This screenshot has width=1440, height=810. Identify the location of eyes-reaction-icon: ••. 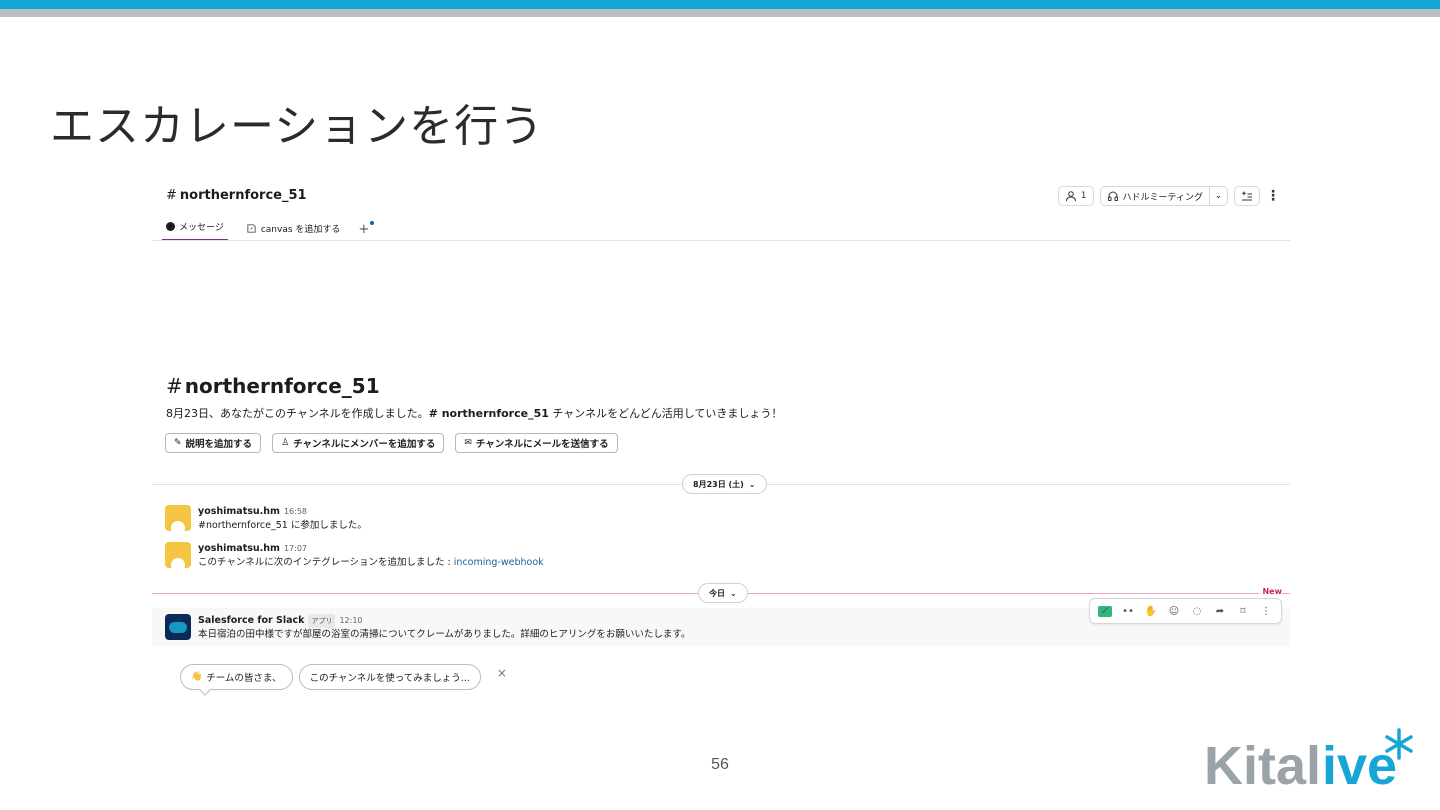
(1128, 611).